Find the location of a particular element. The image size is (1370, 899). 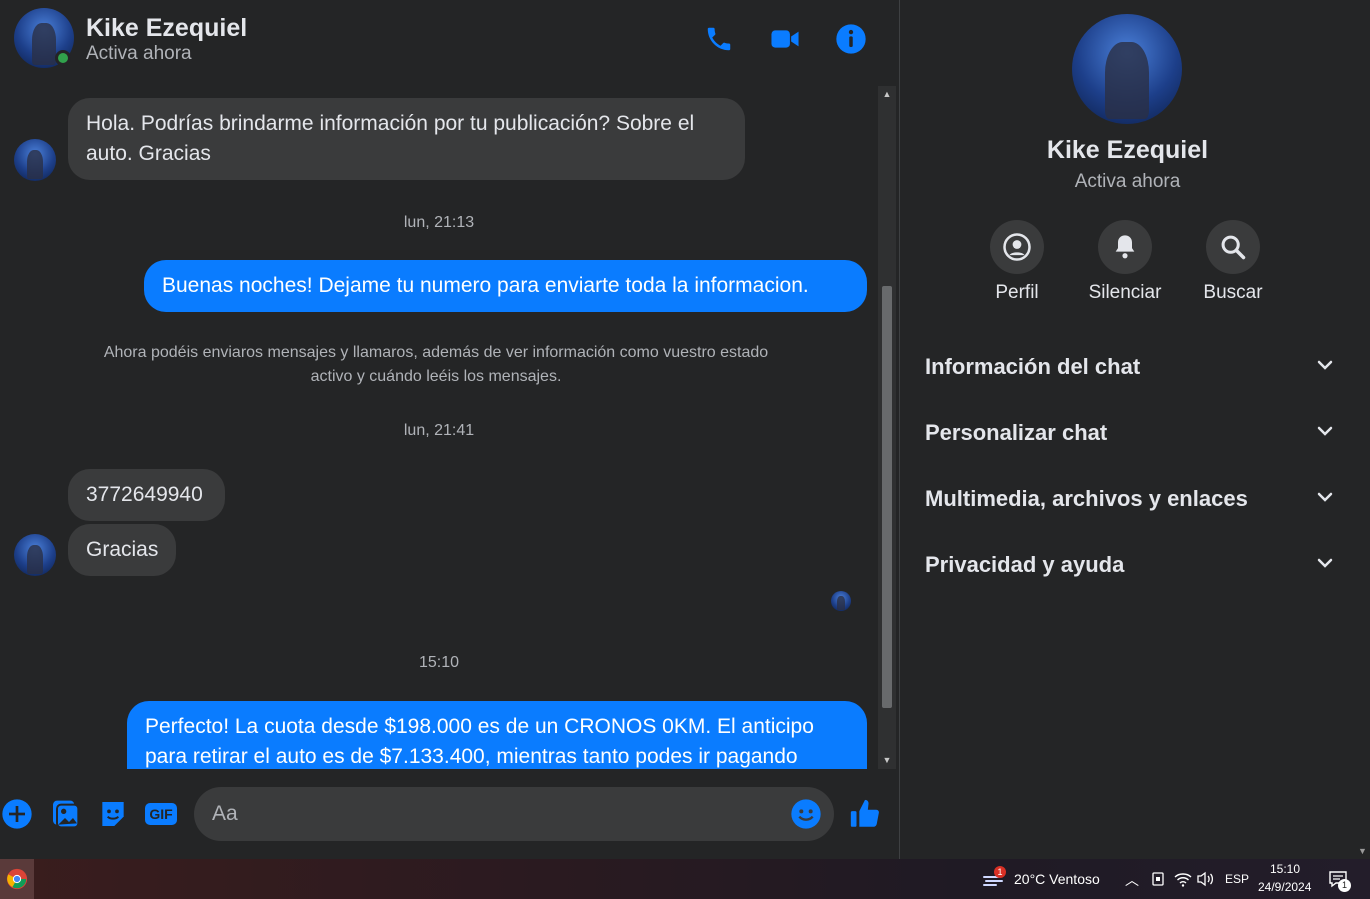

info-icon is located at coordinates (851, 39).